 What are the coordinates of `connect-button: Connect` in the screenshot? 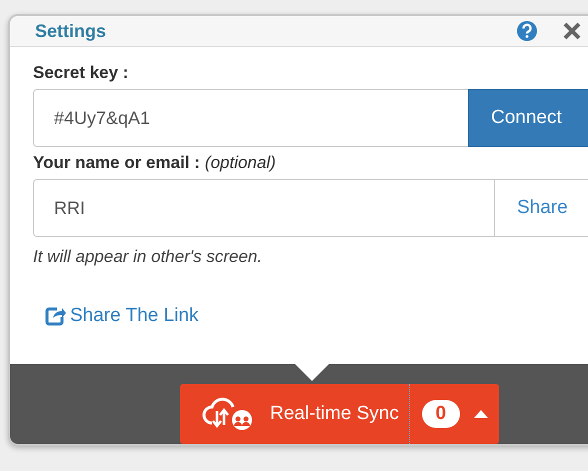 It's located at (528, 118).